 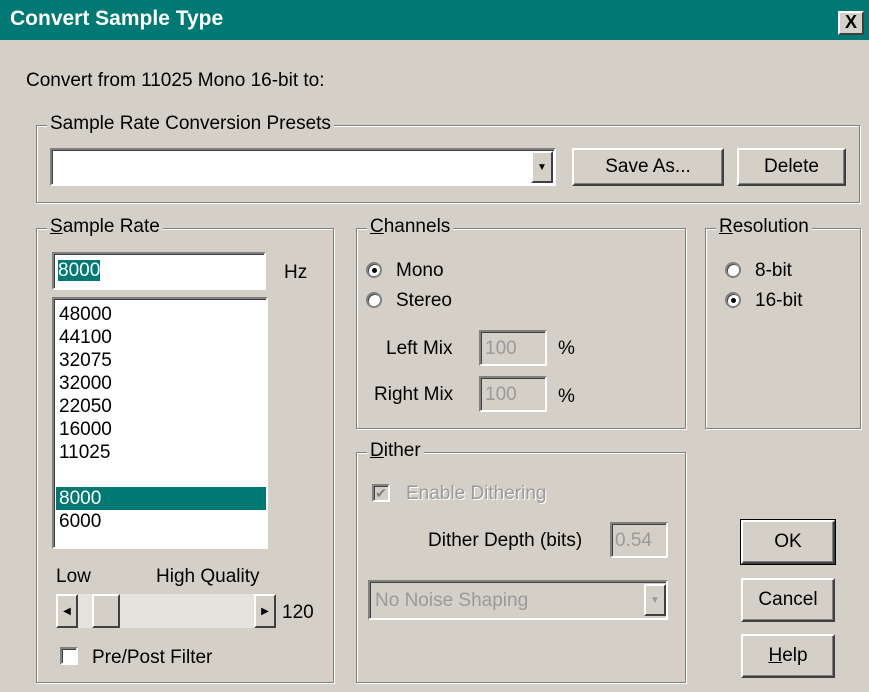 What do you see at coordinates (773, 270) in the screenshot?
I see `8bit-label: 8-bit` at bounding box center [773, 270].